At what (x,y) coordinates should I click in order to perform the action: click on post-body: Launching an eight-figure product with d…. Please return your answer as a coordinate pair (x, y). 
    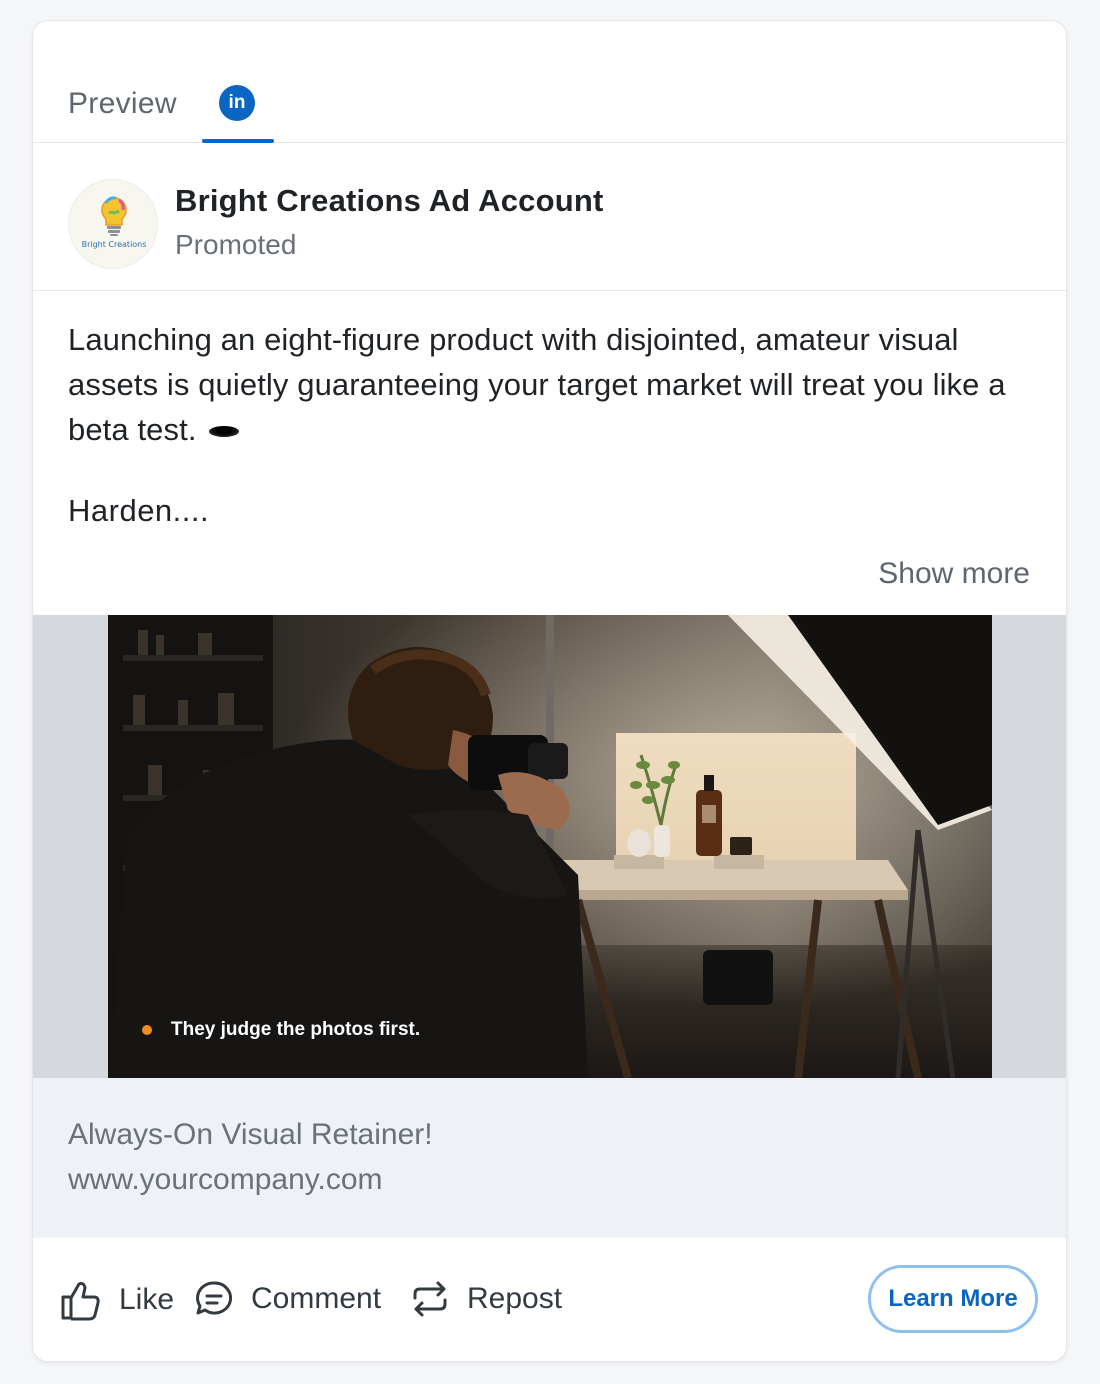
    Looking at the image, I should click on (555, 384).